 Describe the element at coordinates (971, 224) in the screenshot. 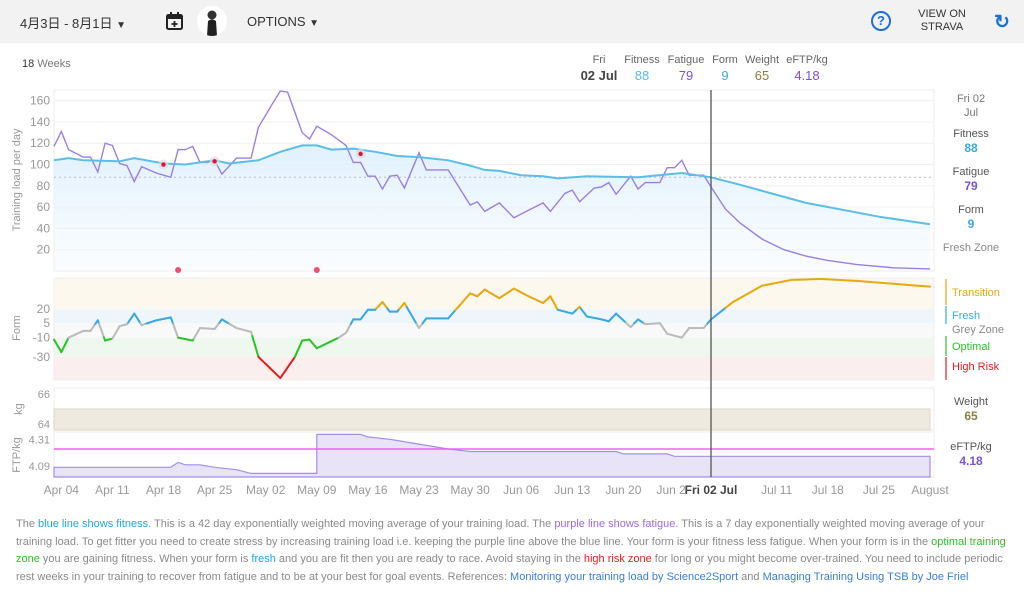

I see `side-form-value: 9` at that location.